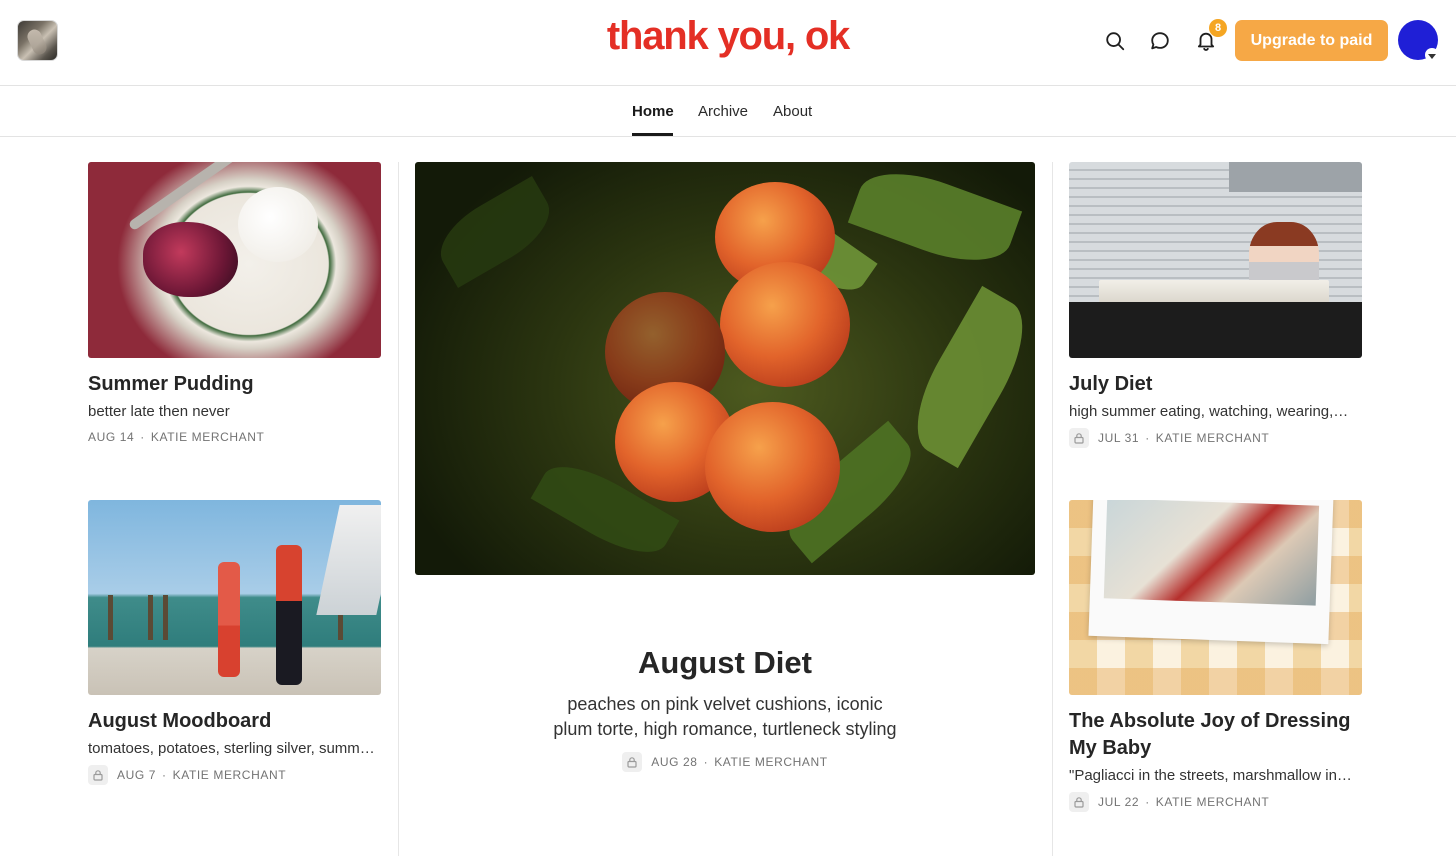 Image resolution: width=1456 pixels, height=856 pixels. What do you see at coordinates (1119, 438) in the screenshot?
I see `post-date: JUL 31` at bounding box center [1119, 438].